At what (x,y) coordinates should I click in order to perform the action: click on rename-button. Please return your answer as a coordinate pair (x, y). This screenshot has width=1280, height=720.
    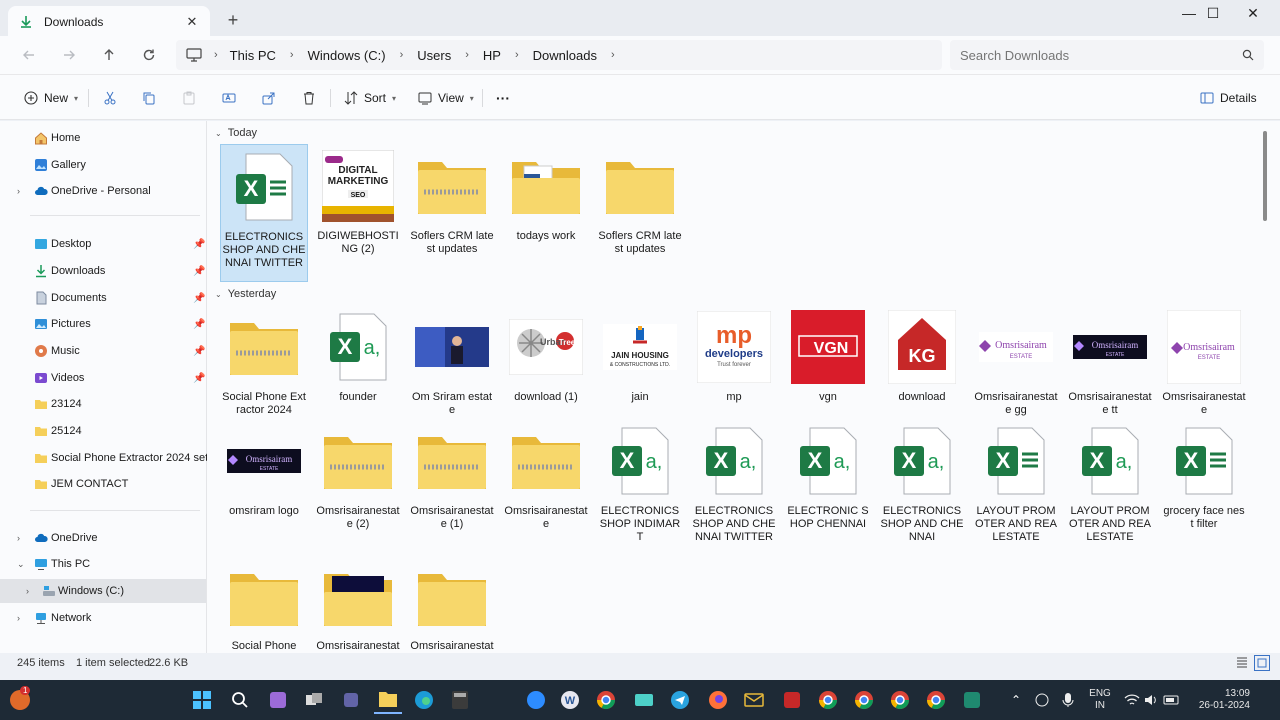
    Looking at the image, I should click on (229, 98).